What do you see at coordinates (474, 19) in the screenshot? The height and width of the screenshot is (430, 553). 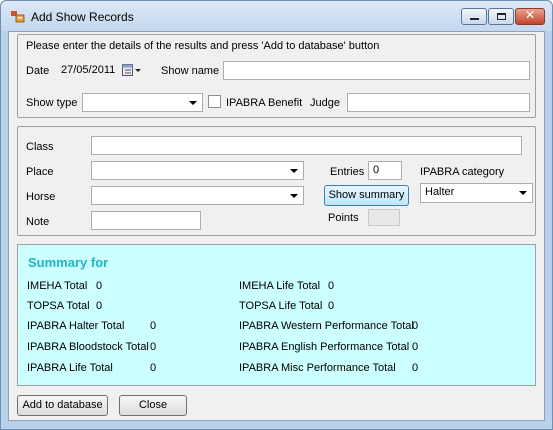 I see `minimize-icon` at bounding box center [474, 19].